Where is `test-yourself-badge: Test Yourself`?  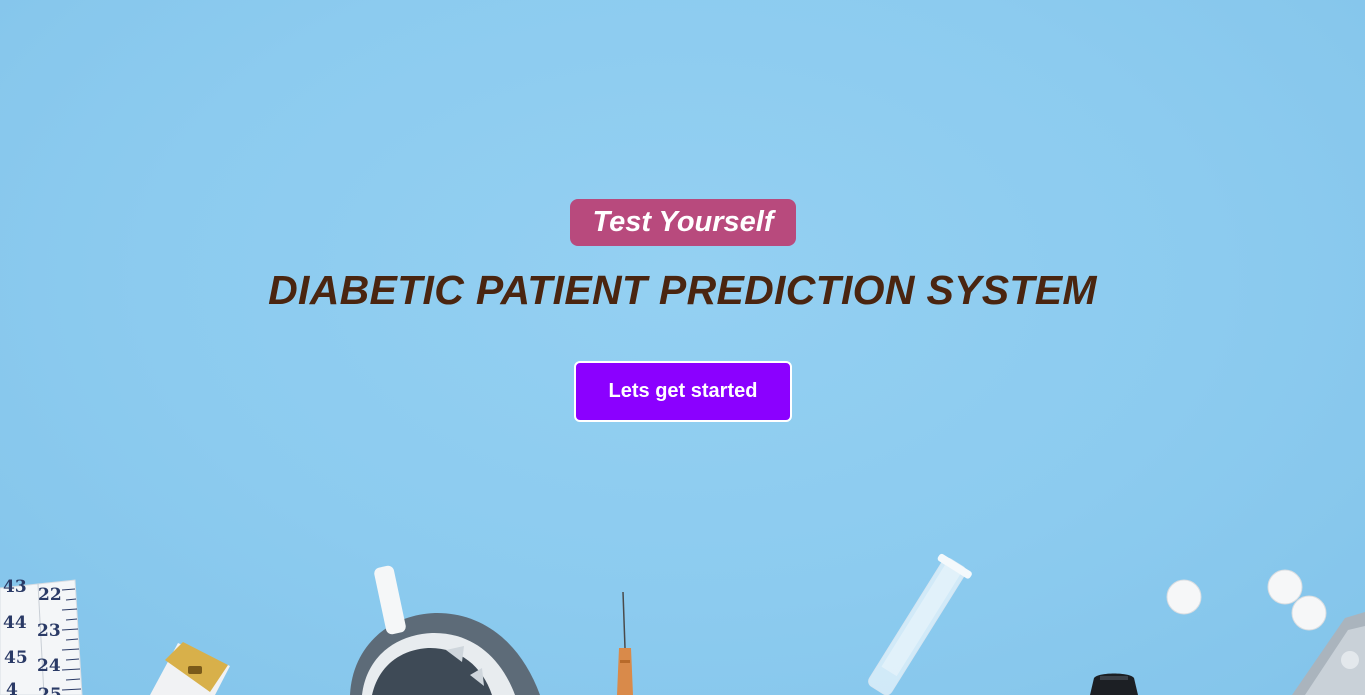
test-yourself-badge: Test Yourself is located at coordinates (683, 222).